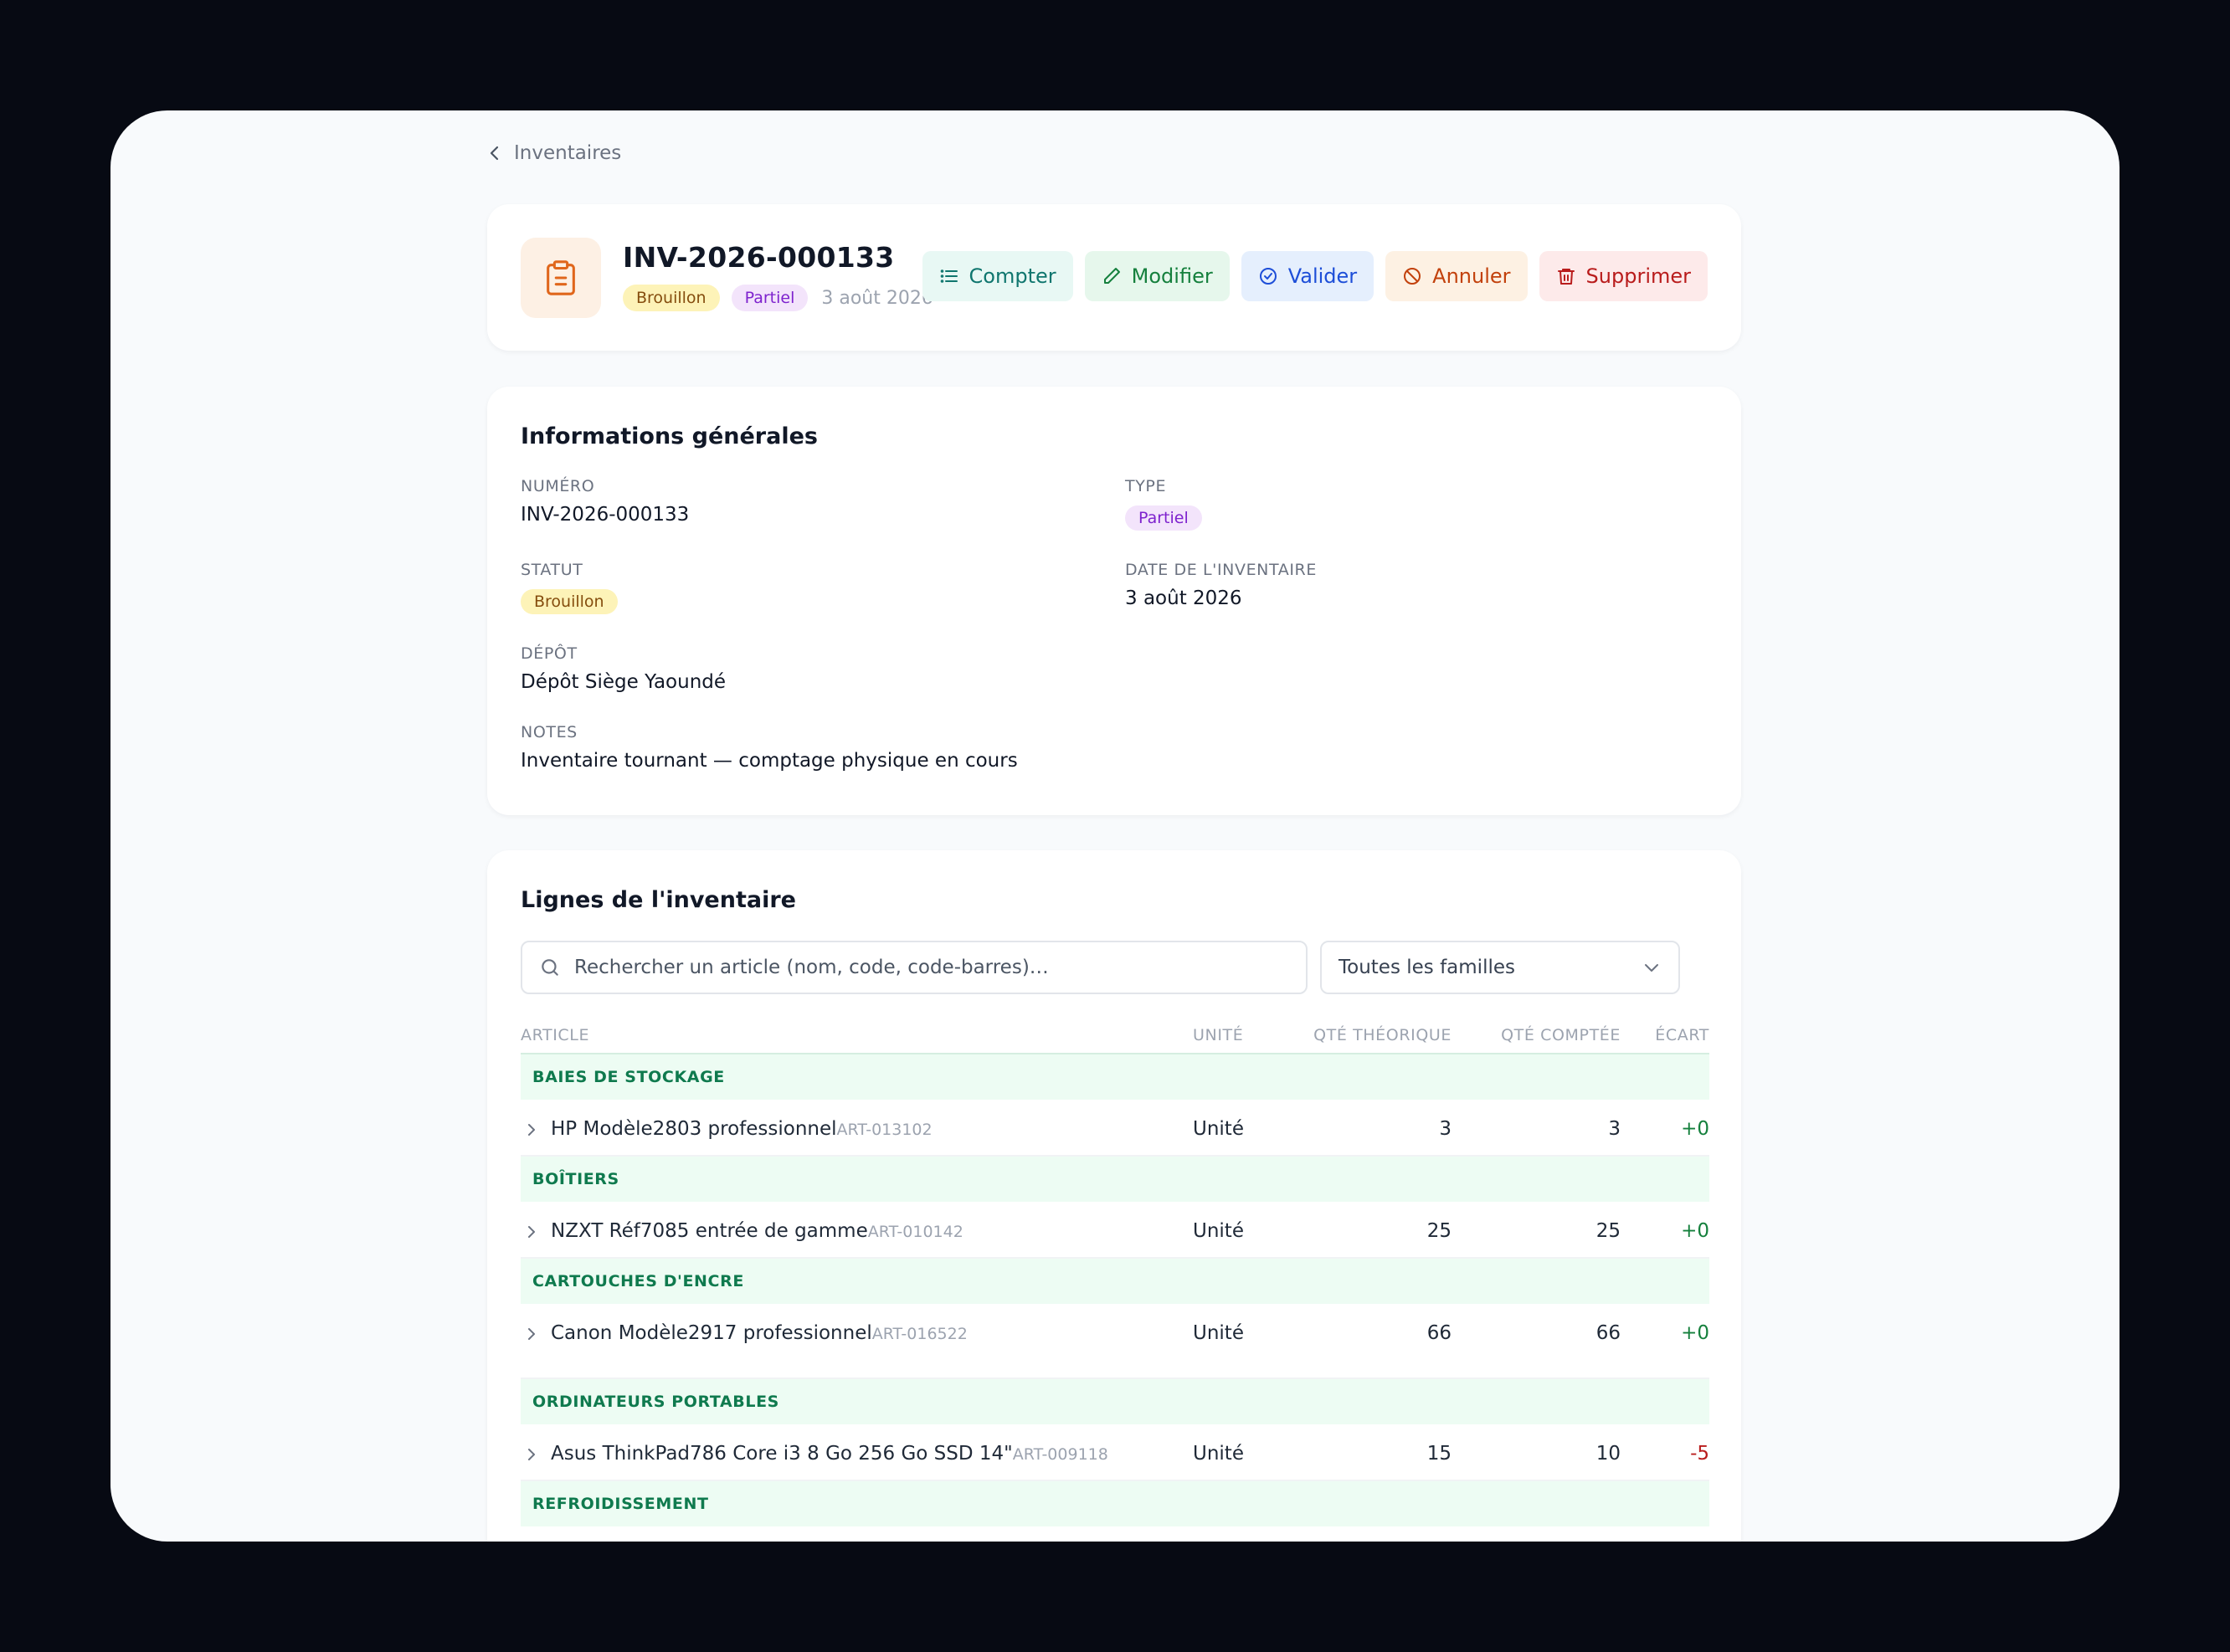 The height and width of the screenshot is (1652, 2230). What do you see at coordinates (629, 1077) in the screenshot?
I see `group-label: BAIES DE STOCKAGE` at bounding box center [629, 1077].